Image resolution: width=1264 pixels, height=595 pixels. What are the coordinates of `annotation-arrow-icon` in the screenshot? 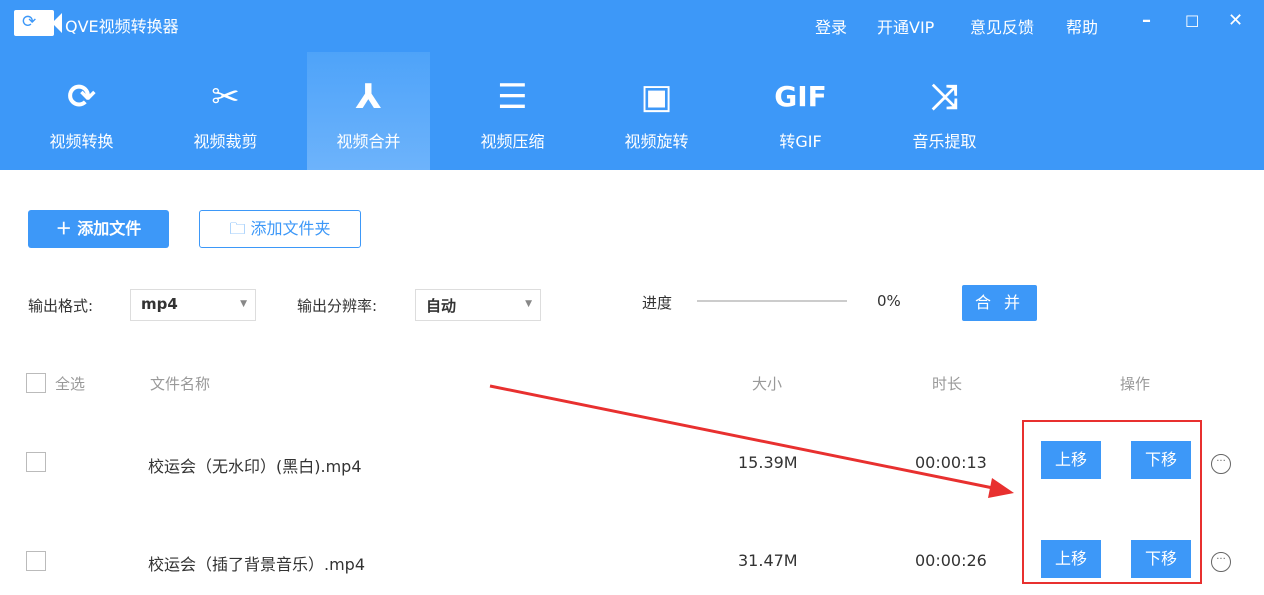 It's located at (751, 441).